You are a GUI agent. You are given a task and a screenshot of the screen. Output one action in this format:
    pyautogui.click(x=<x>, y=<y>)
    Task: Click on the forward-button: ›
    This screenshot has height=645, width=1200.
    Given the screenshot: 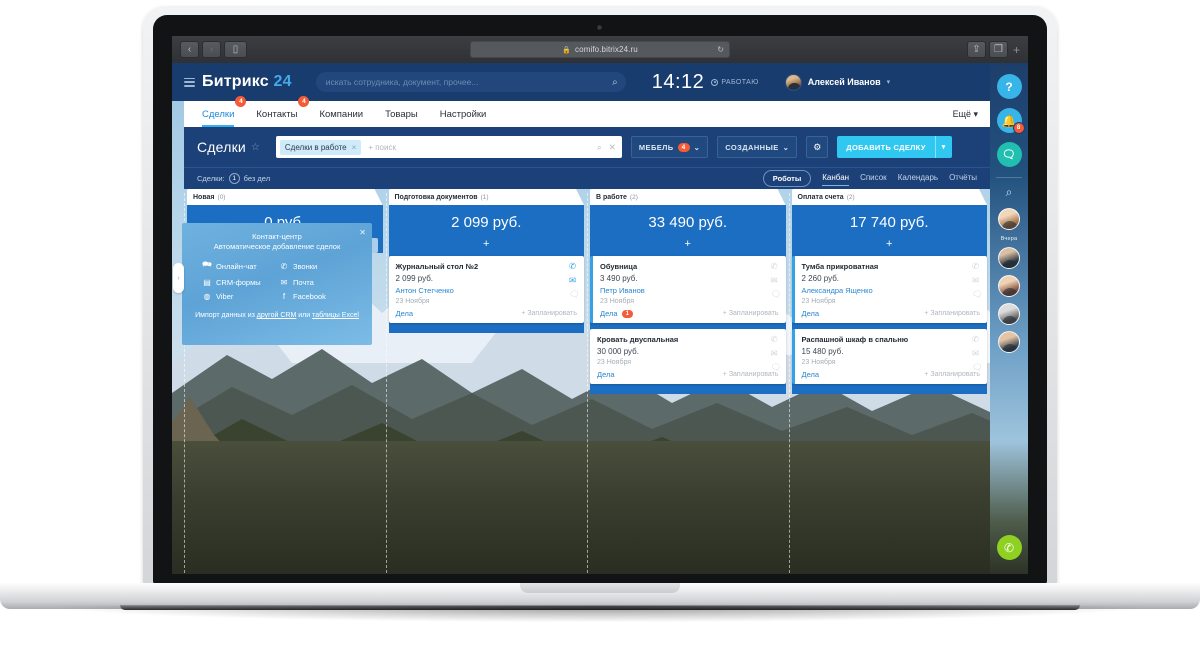 What is the action you would take?
    pyautogui.click(x=211, y=49)
    